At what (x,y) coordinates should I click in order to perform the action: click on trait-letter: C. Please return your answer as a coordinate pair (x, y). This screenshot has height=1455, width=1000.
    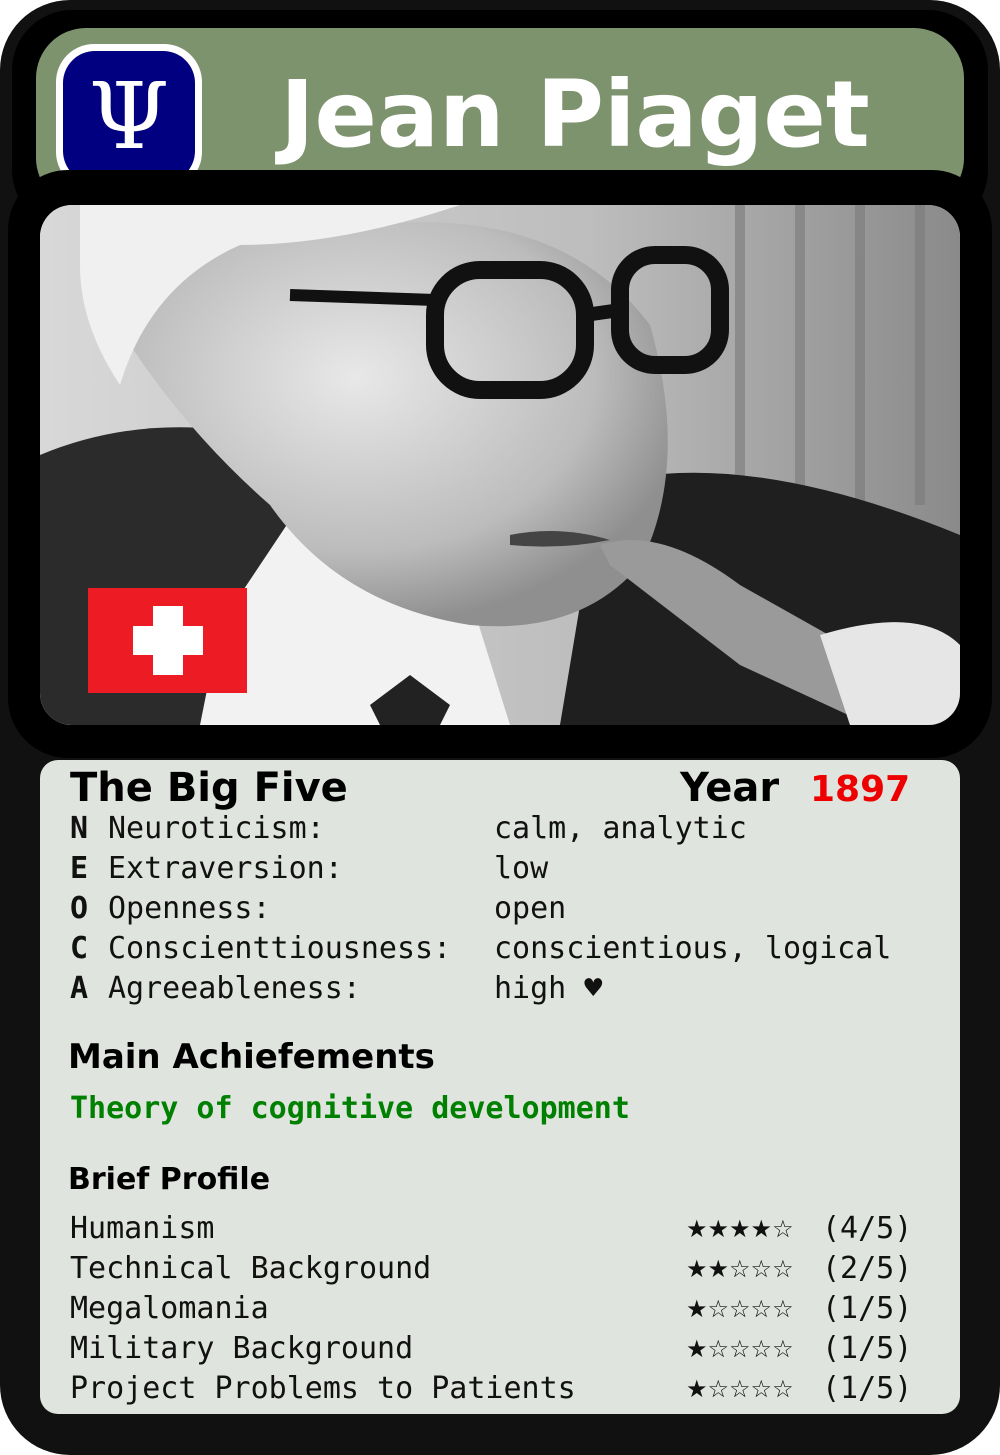
    Looking at the image, I should click on (79, 948).